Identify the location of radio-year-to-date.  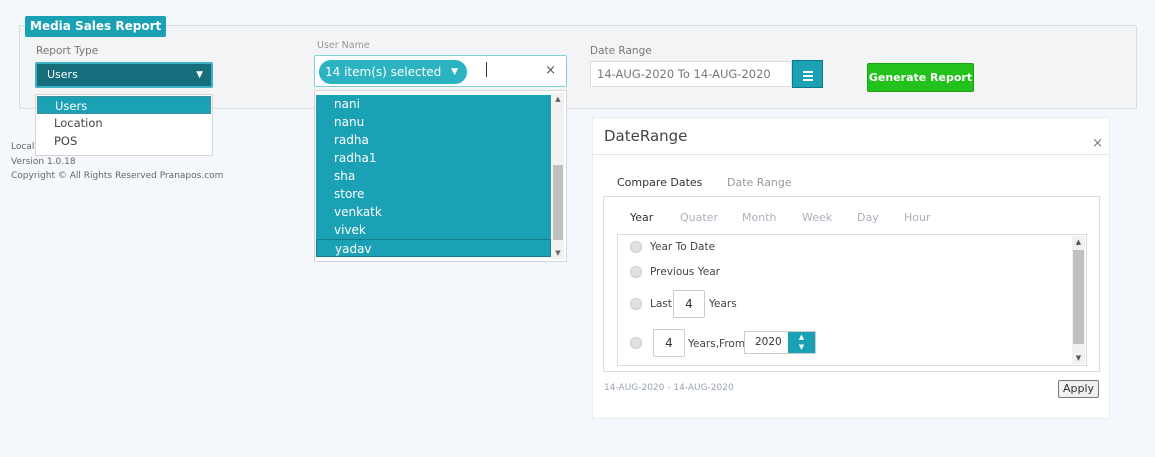
(636, 247).